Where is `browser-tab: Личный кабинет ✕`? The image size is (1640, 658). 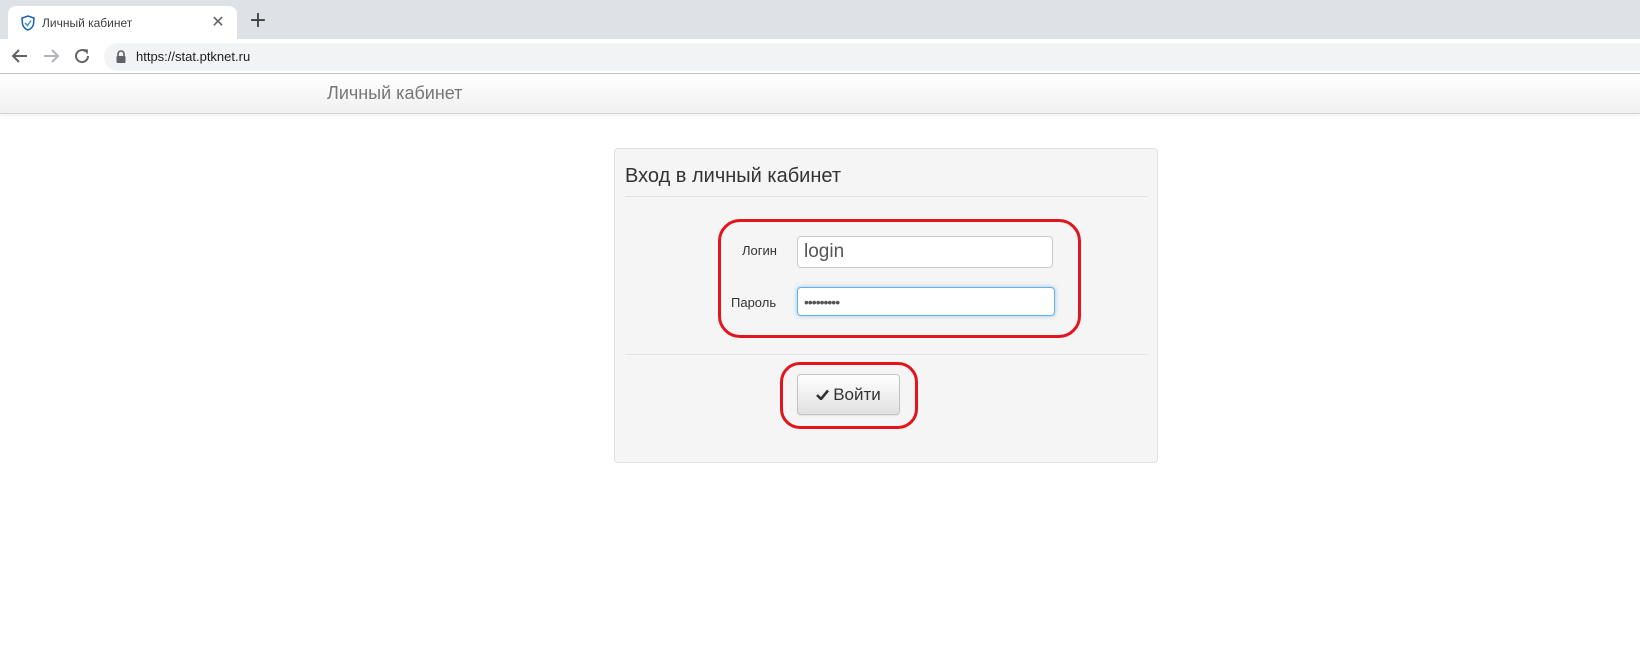 browser-tab: Личный кабинет ✕ is located at coordinates (122, 22).